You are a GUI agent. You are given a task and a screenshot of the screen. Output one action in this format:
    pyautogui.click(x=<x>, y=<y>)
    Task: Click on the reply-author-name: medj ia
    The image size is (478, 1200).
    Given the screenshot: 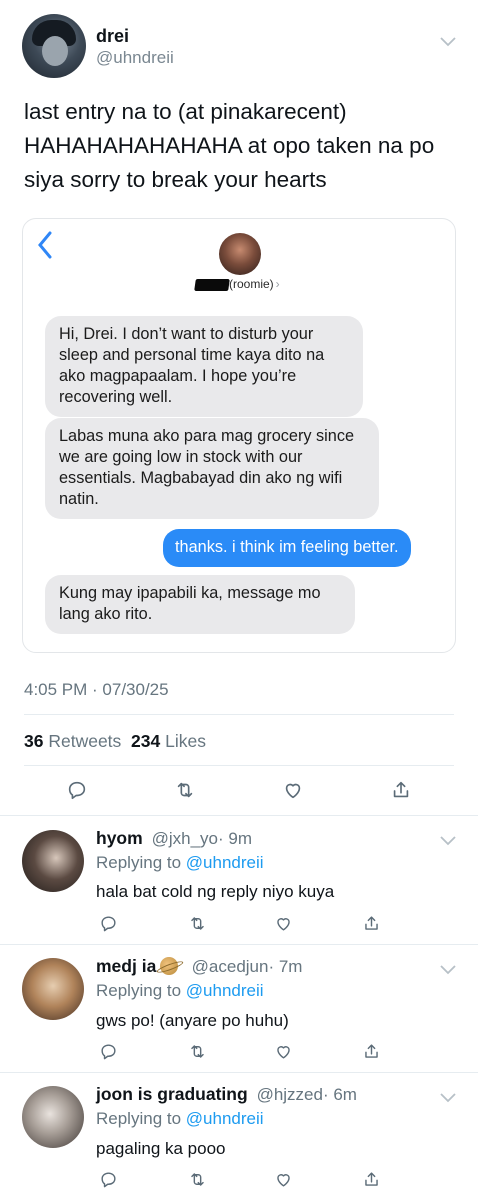 What is the action you would take?
    pyautogui.click(x=126, y=966)
    